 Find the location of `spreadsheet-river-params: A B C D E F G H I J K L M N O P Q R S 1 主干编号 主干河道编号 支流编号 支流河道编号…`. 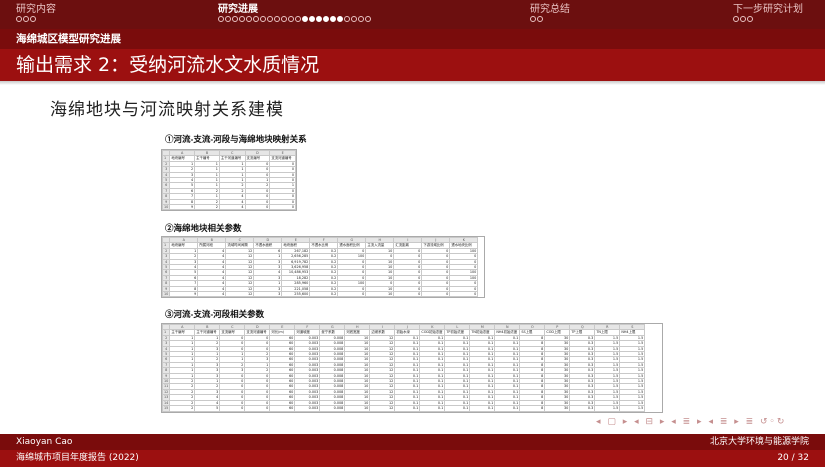

spreadsheet-river-params: A B C D E F G H I J K L M N O P Q R S 1 主干编号 主干河道编号 支流编号 支流河道编号… is located at coordinates (412, 368).